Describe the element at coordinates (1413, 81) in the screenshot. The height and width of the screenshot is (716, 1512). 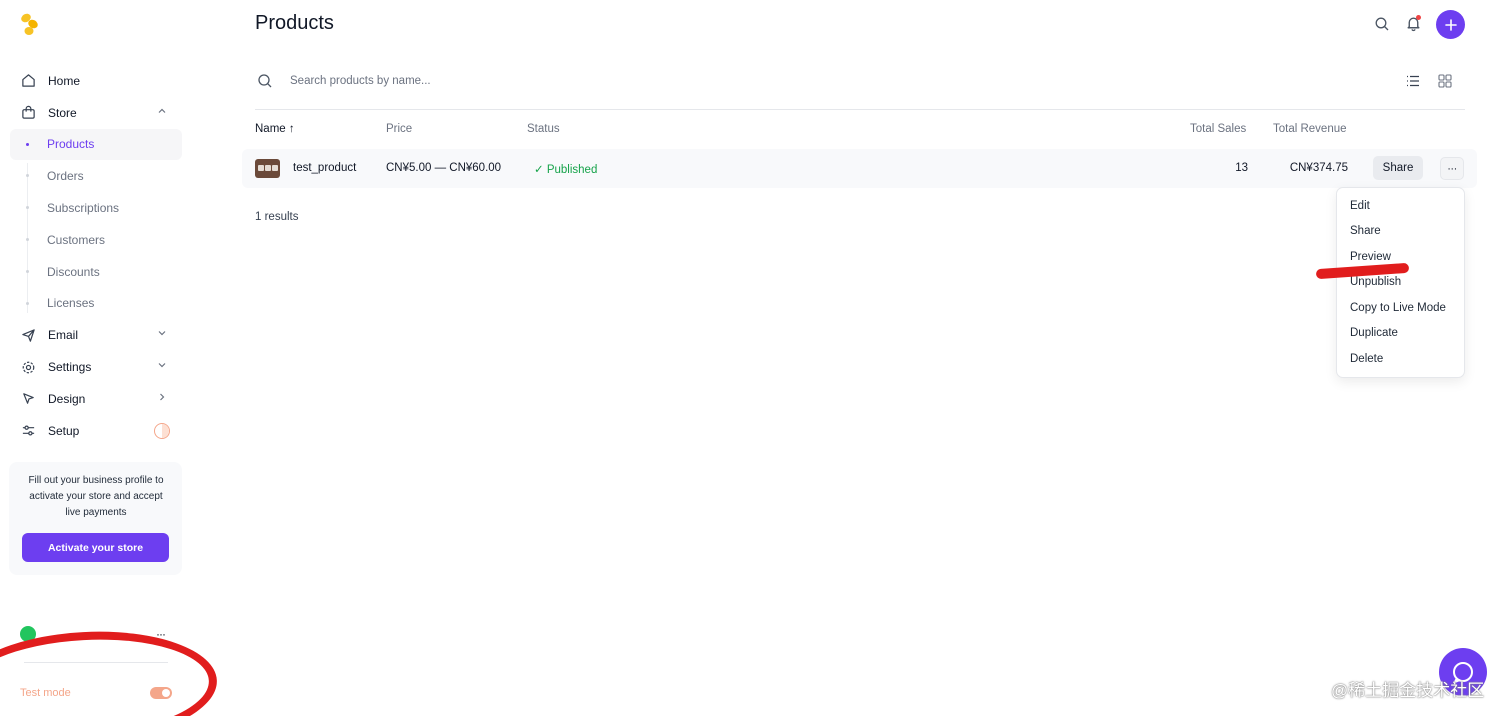
I see `list-view-icon` at that location.